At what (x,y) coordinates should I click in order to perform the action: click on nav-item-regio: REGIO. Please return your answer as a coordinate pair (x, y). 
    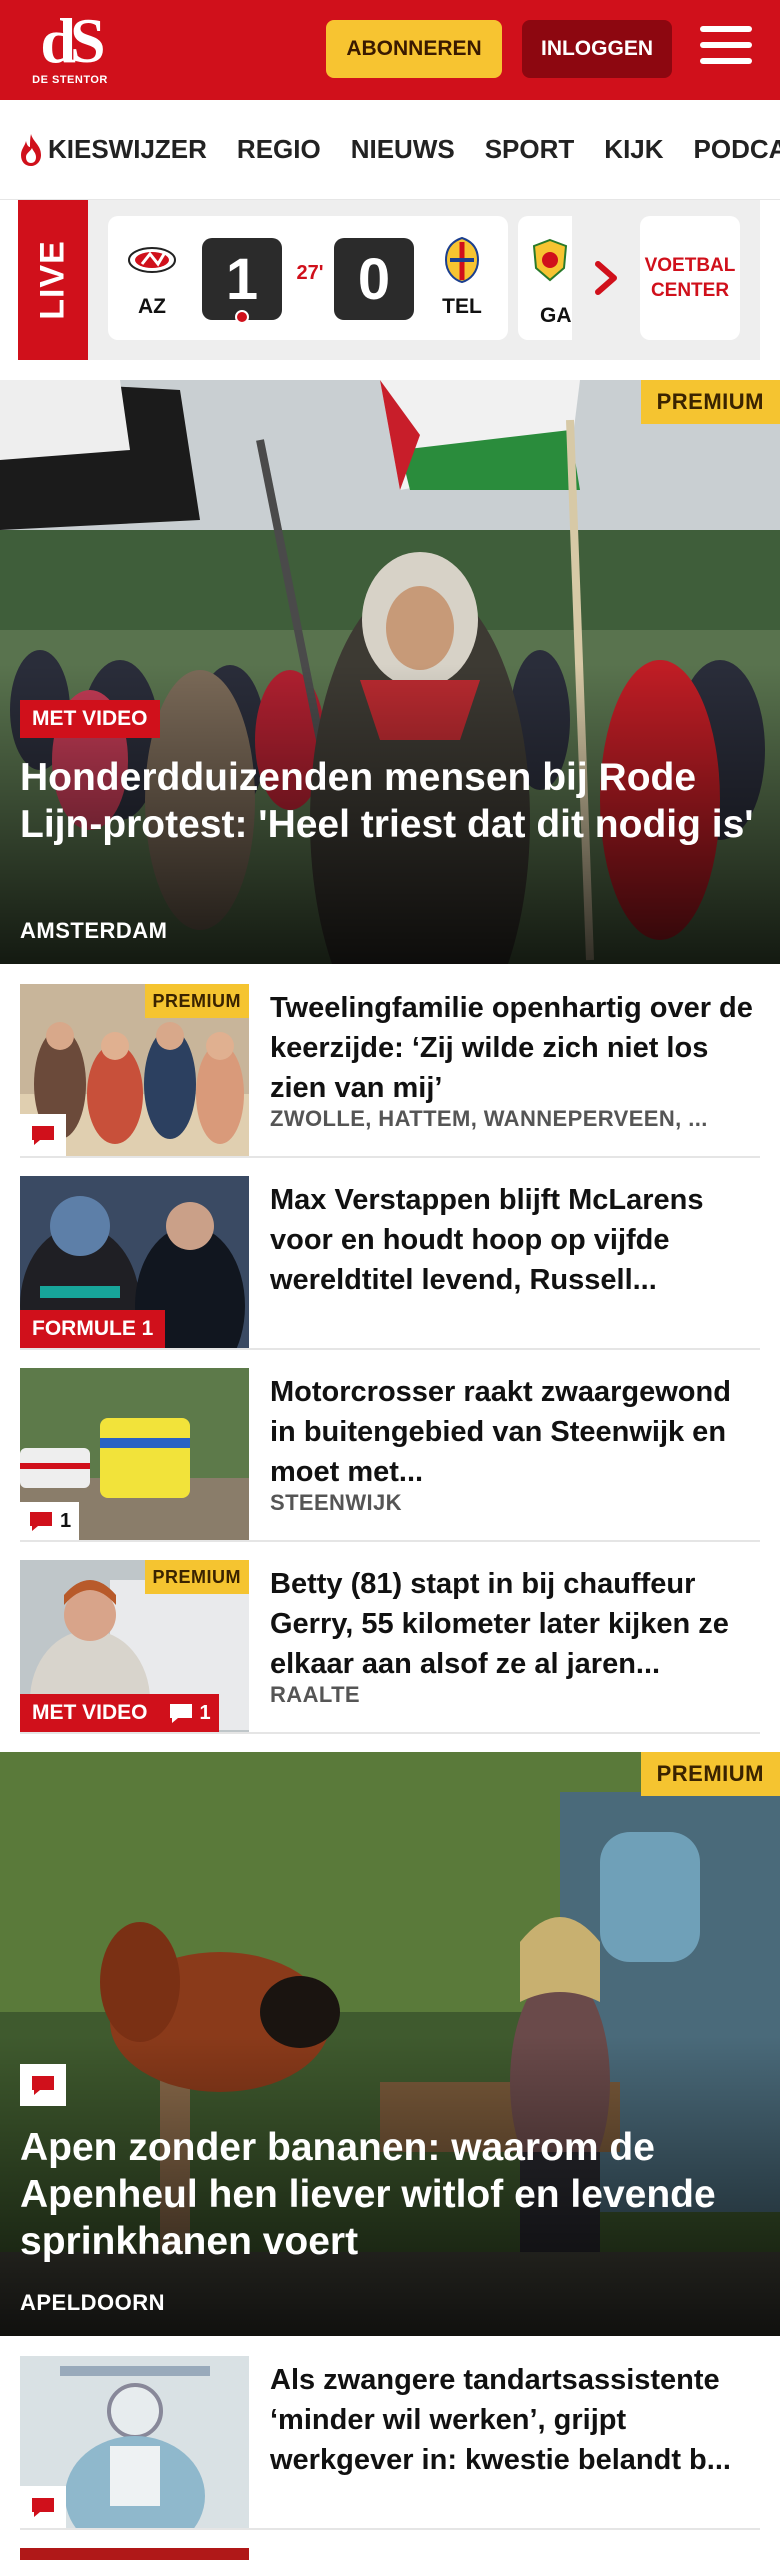
    Looking at the image, I should click on (279, 149).